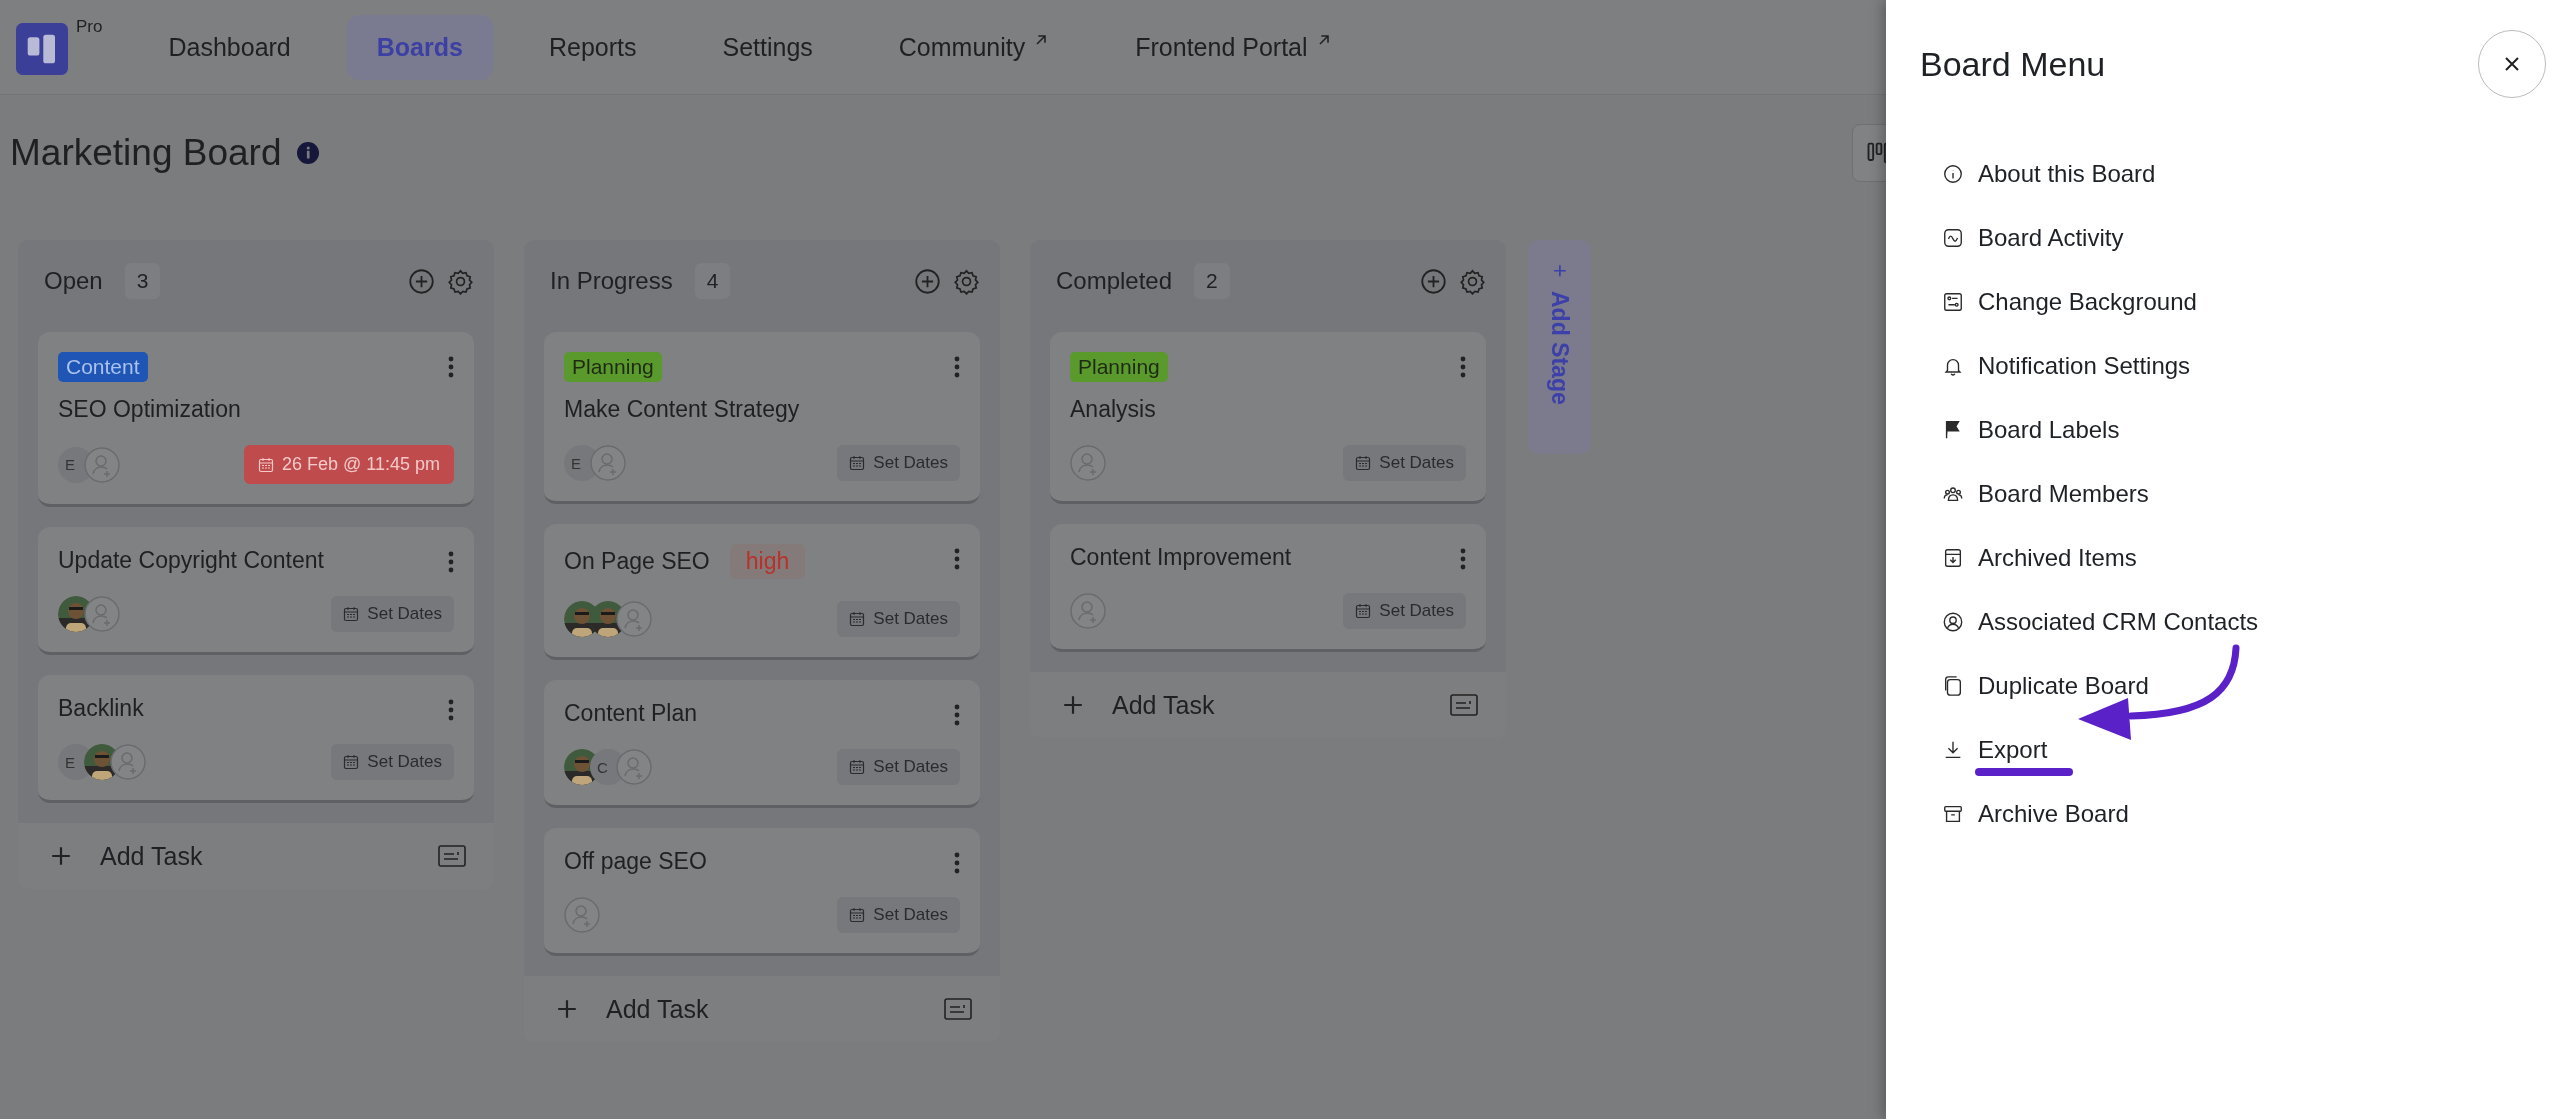 This screenshot has height=1119, width=2560. Describe the element at coordinates (2031, 430) in the screenshot. I see `menu-item: Board Labels` at that location.